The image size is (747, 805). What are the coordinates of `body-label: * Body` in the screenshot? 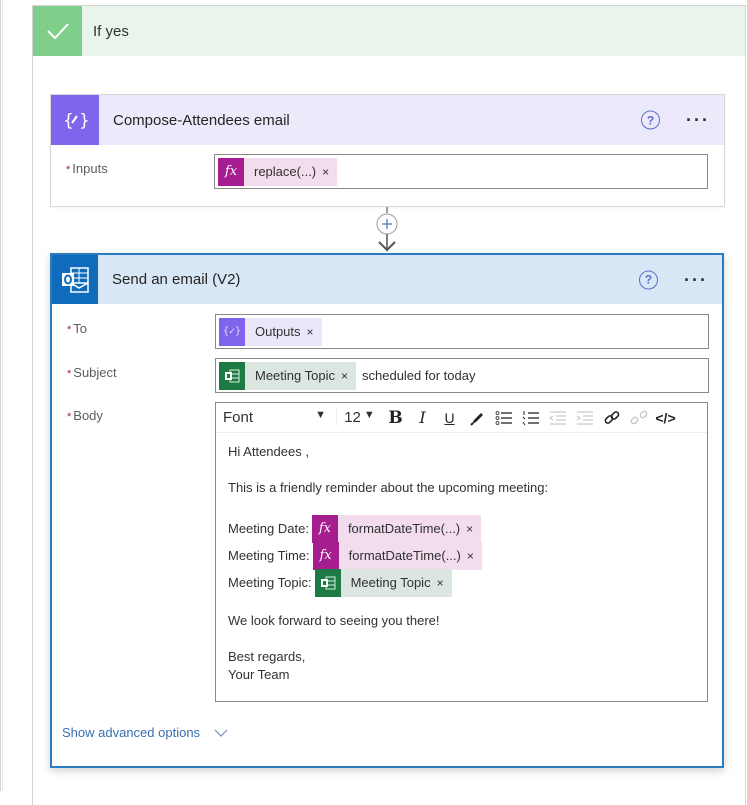 It's located at (85, 415).